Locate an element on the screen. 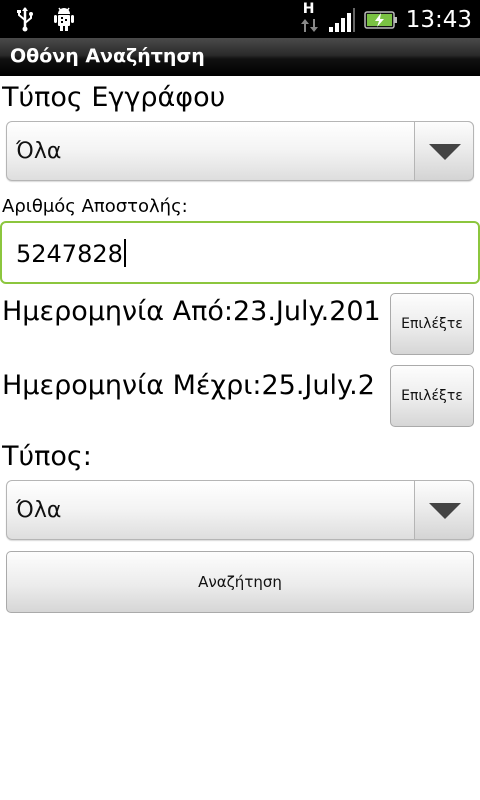 The image size is (480, 800). hspa-data-icon: H is located at coordinates (310, 18).